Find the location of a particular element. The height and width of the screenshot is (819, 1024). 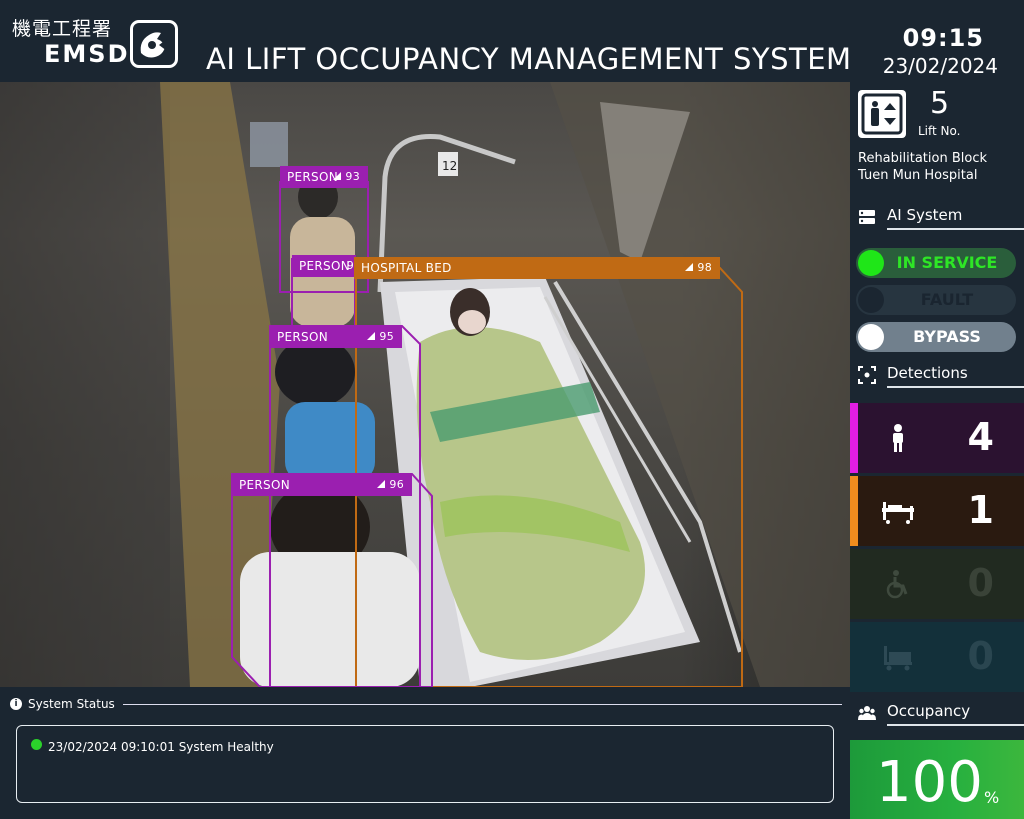

bed-color-bar is located at coordinates (854, 511).